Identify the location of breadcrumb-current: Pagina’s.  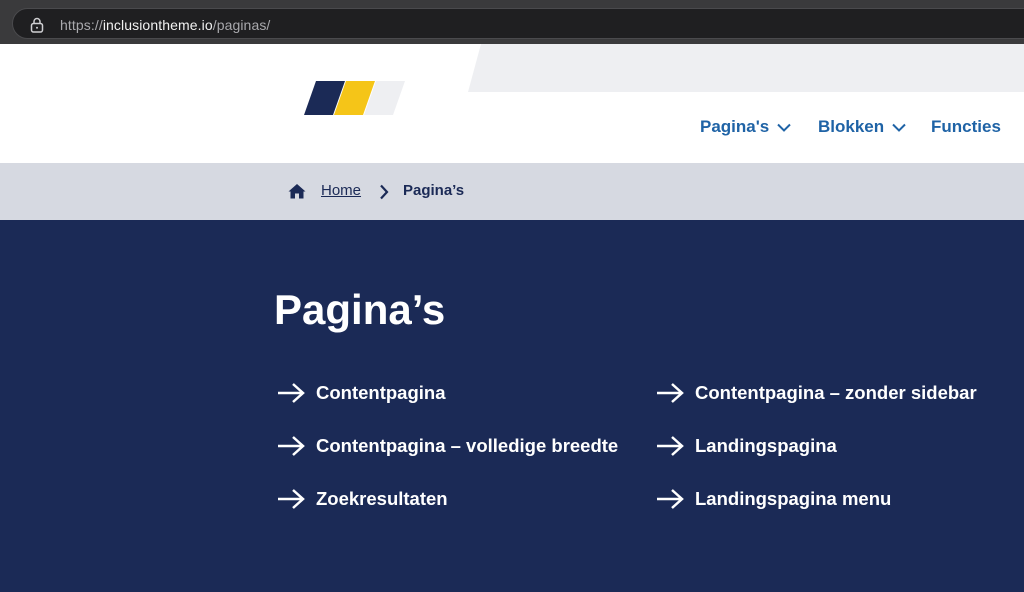
(434, 190).